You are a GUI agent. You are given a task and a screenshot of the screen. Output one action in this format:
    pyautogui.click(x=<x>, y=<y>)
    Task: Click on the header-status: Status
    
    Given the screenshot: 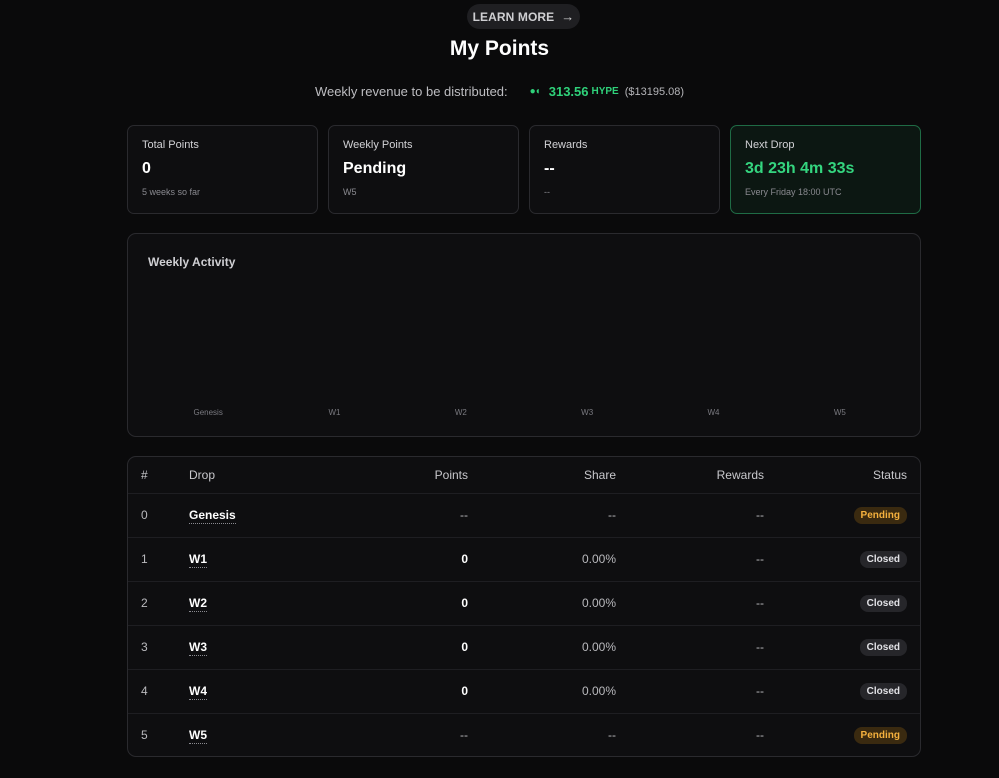 What is the action you would take?
    pyautogui.click(x=889, y=474)
    